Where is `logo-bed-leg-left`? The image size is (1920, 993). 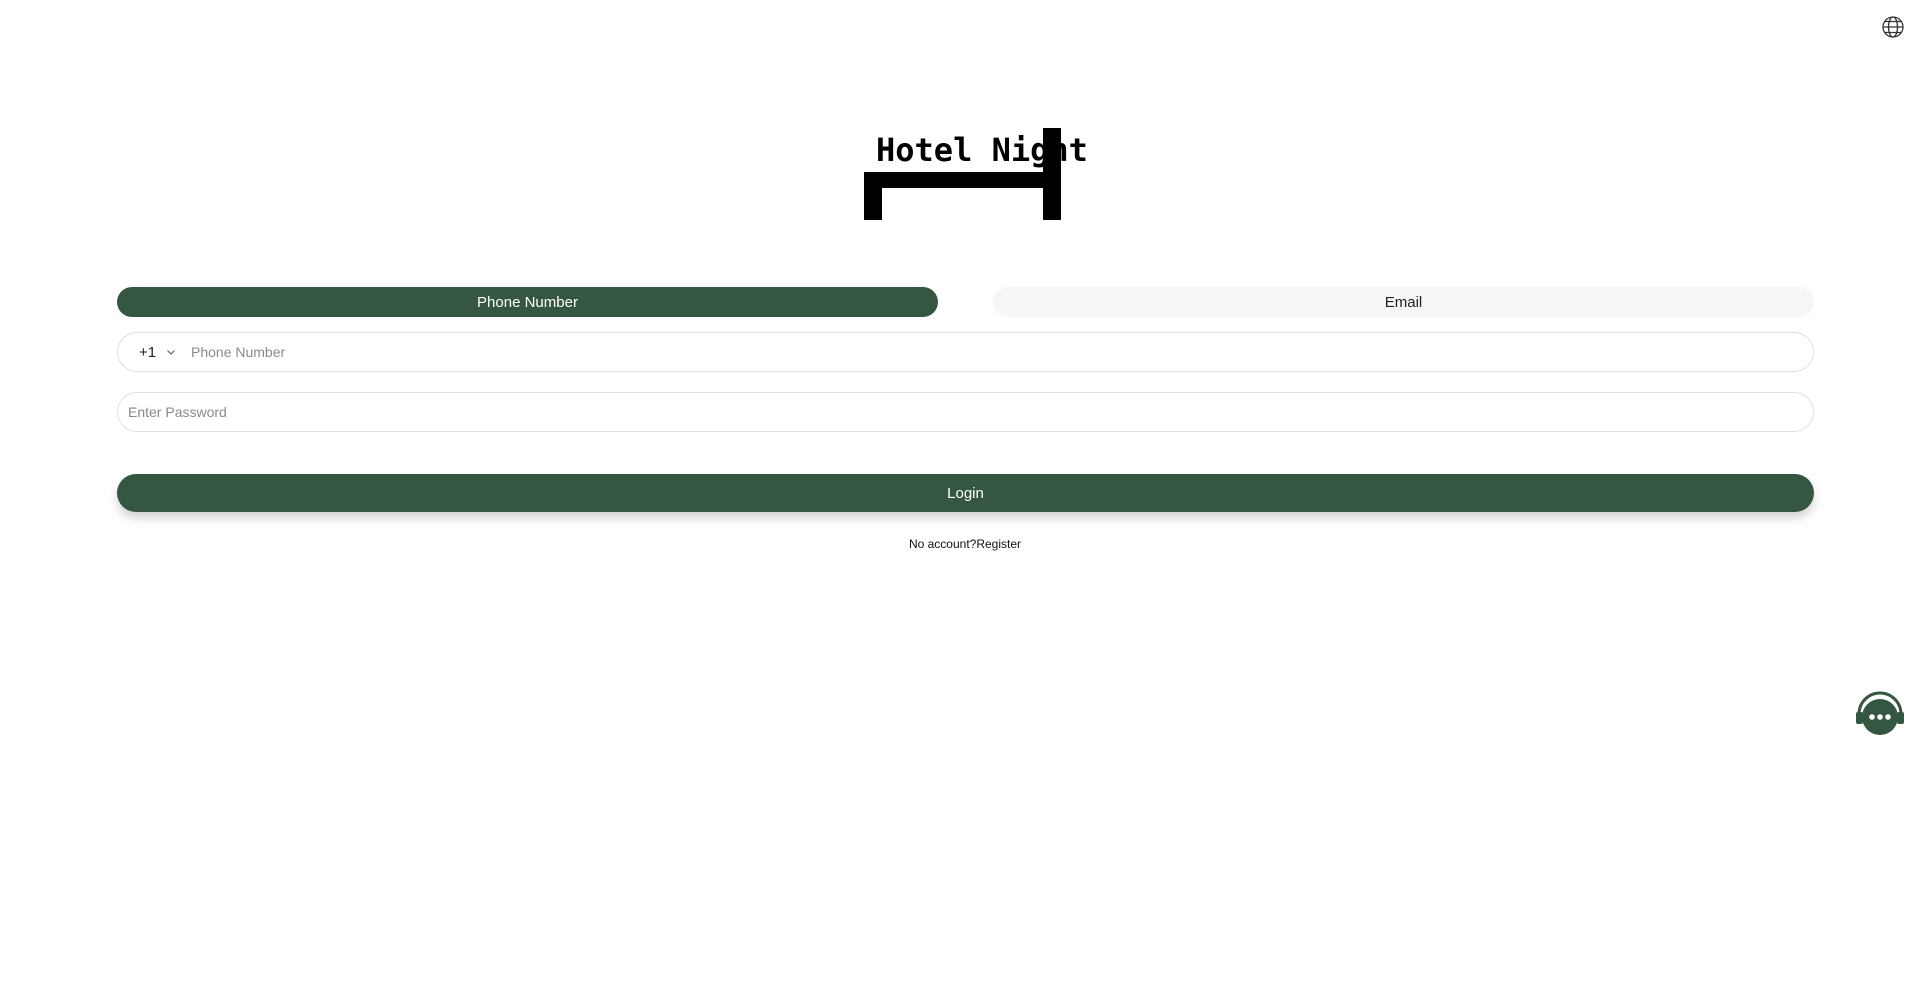
logo-bed-leg-left is located at coordinates (873, 196).